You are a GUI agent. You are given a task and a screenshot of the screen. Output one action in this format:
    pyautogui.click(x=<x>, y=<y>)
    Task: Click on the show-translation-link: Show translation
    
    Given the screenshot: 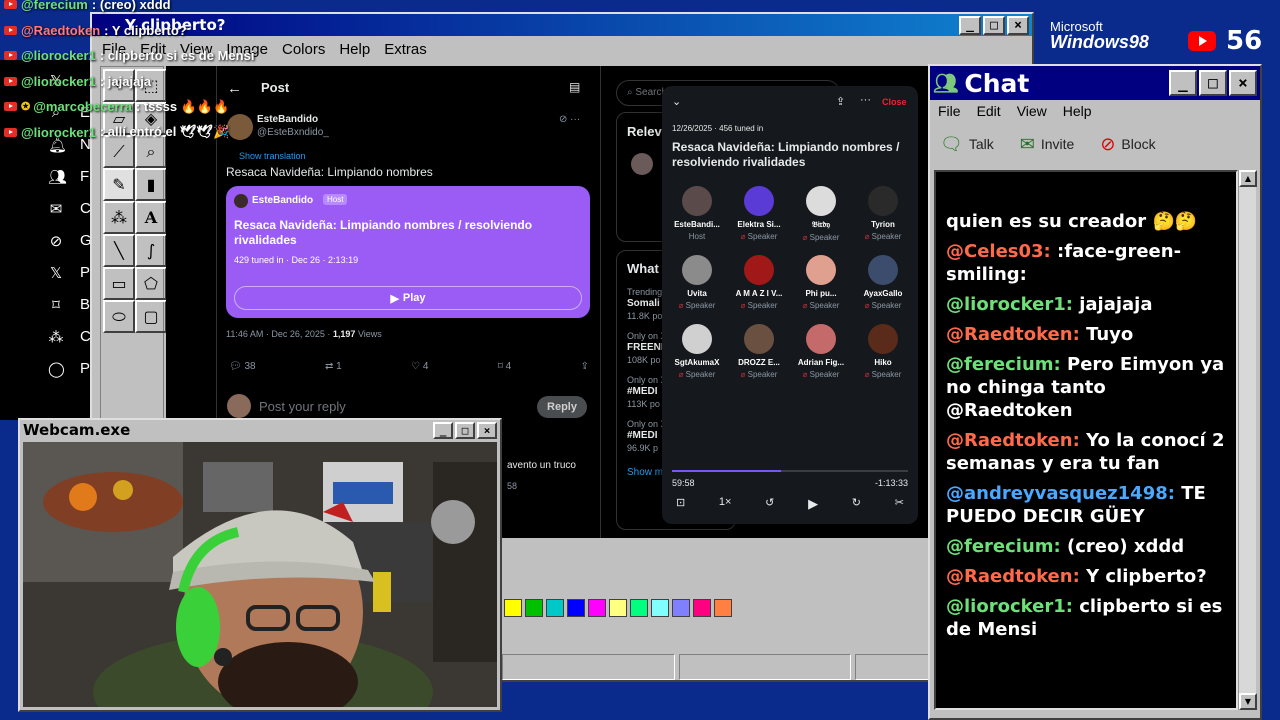 What is the action you would take?
    pyautogui.click(x=272, y=156)
    